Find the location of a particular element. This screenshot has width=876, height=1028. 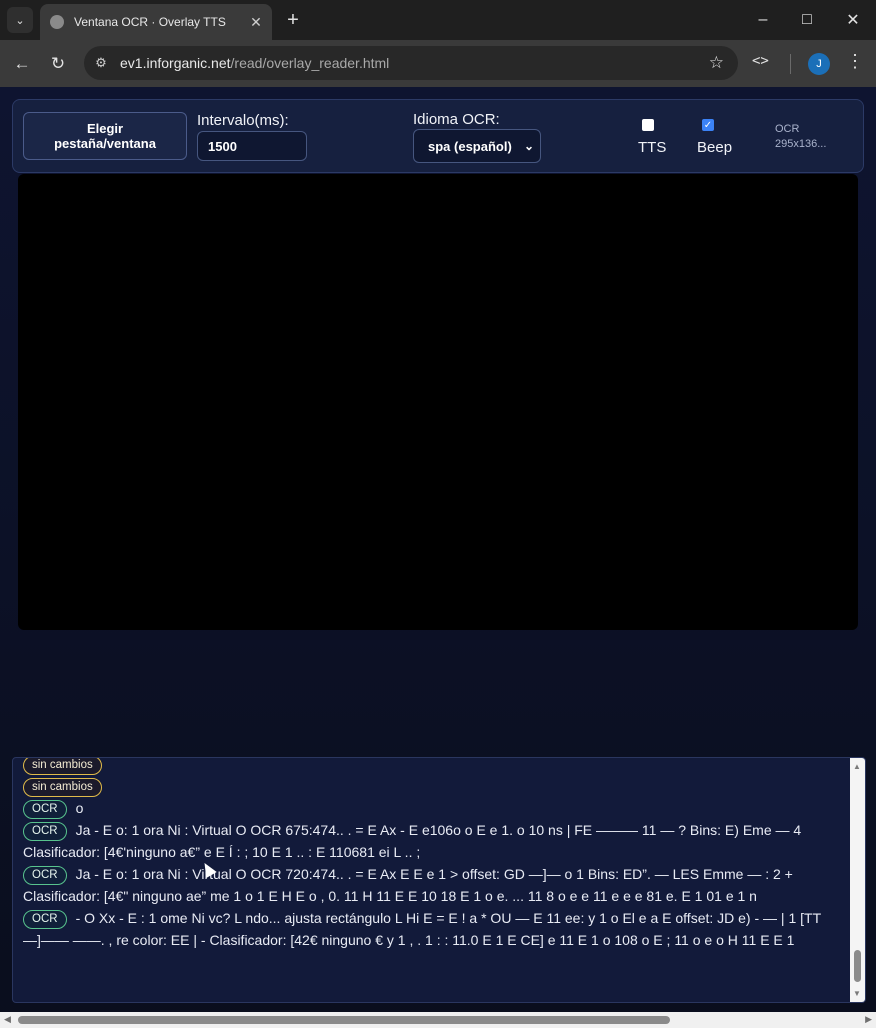

close-icon: ✕ is located at coordinates (256, 22).